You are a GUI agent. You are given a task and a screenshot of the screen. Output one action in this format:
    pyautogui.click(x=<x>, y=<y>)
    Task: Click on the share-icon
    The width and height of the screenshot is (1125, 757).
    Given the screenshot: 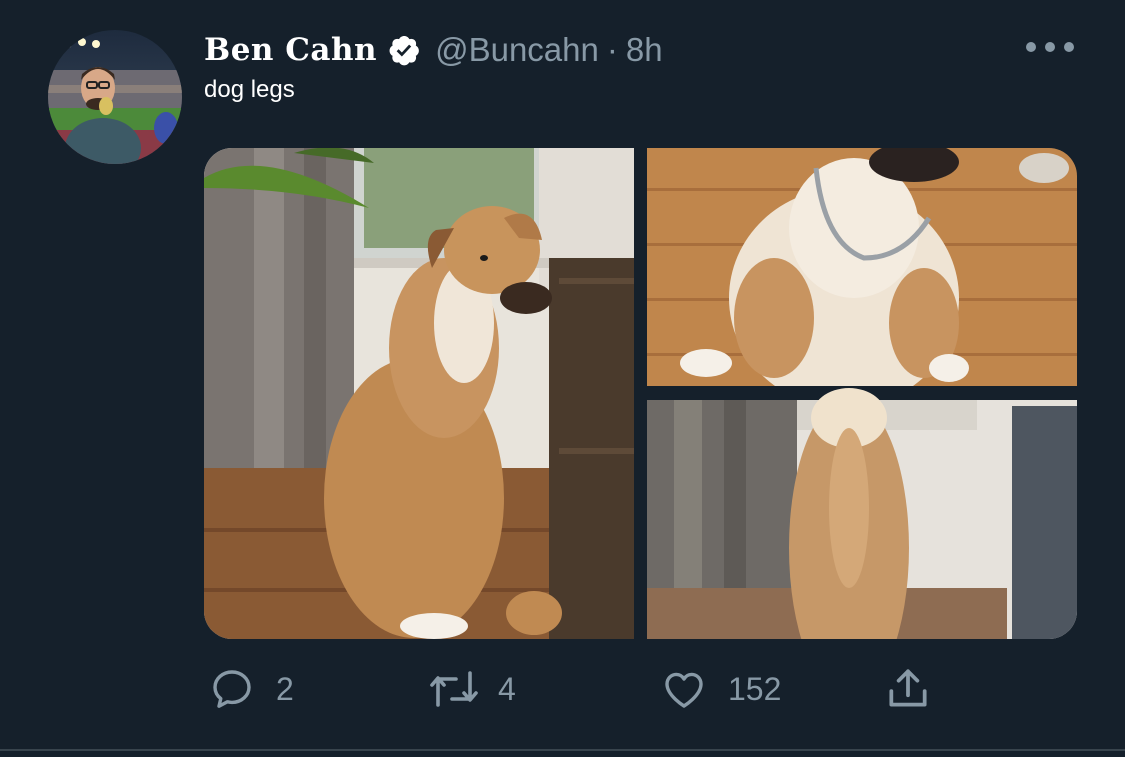 What is the action you would take?
    pyautogui.click(x=908, y=689)
    